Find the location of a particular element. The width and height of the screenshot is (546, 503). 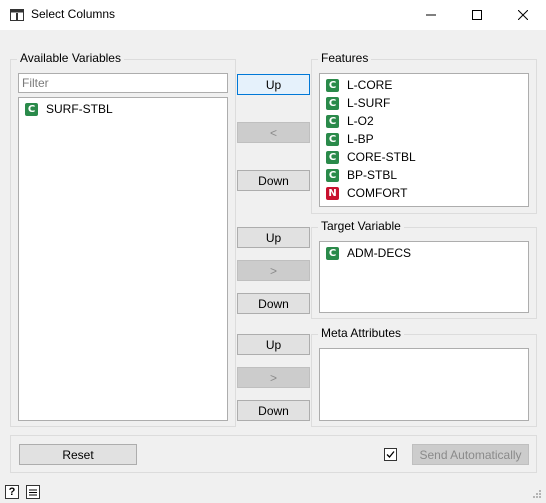

list-item-label: ADM-DECS is located at coordinates (379, 253).